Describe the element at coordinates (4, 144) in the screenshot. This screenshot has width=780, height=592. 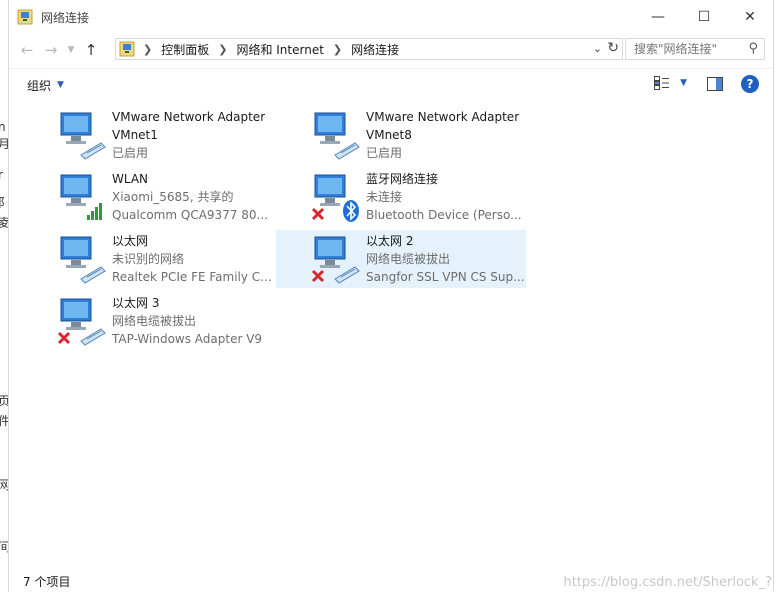
I see `bg-fragment: 月` at that location.